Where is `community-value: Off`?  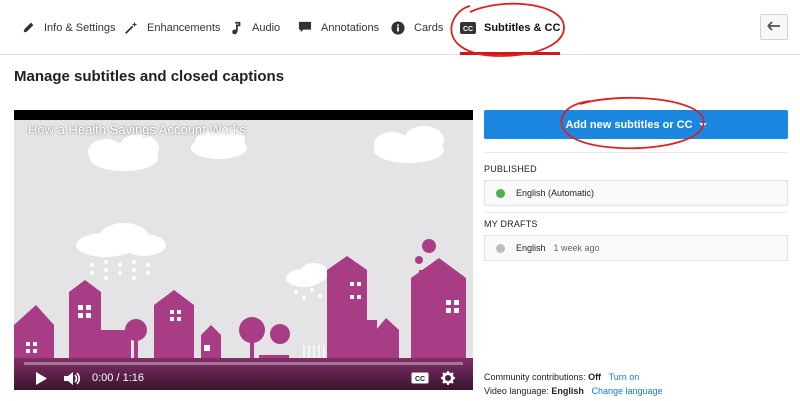 community-value: Off is located at coordinates (595, 377).